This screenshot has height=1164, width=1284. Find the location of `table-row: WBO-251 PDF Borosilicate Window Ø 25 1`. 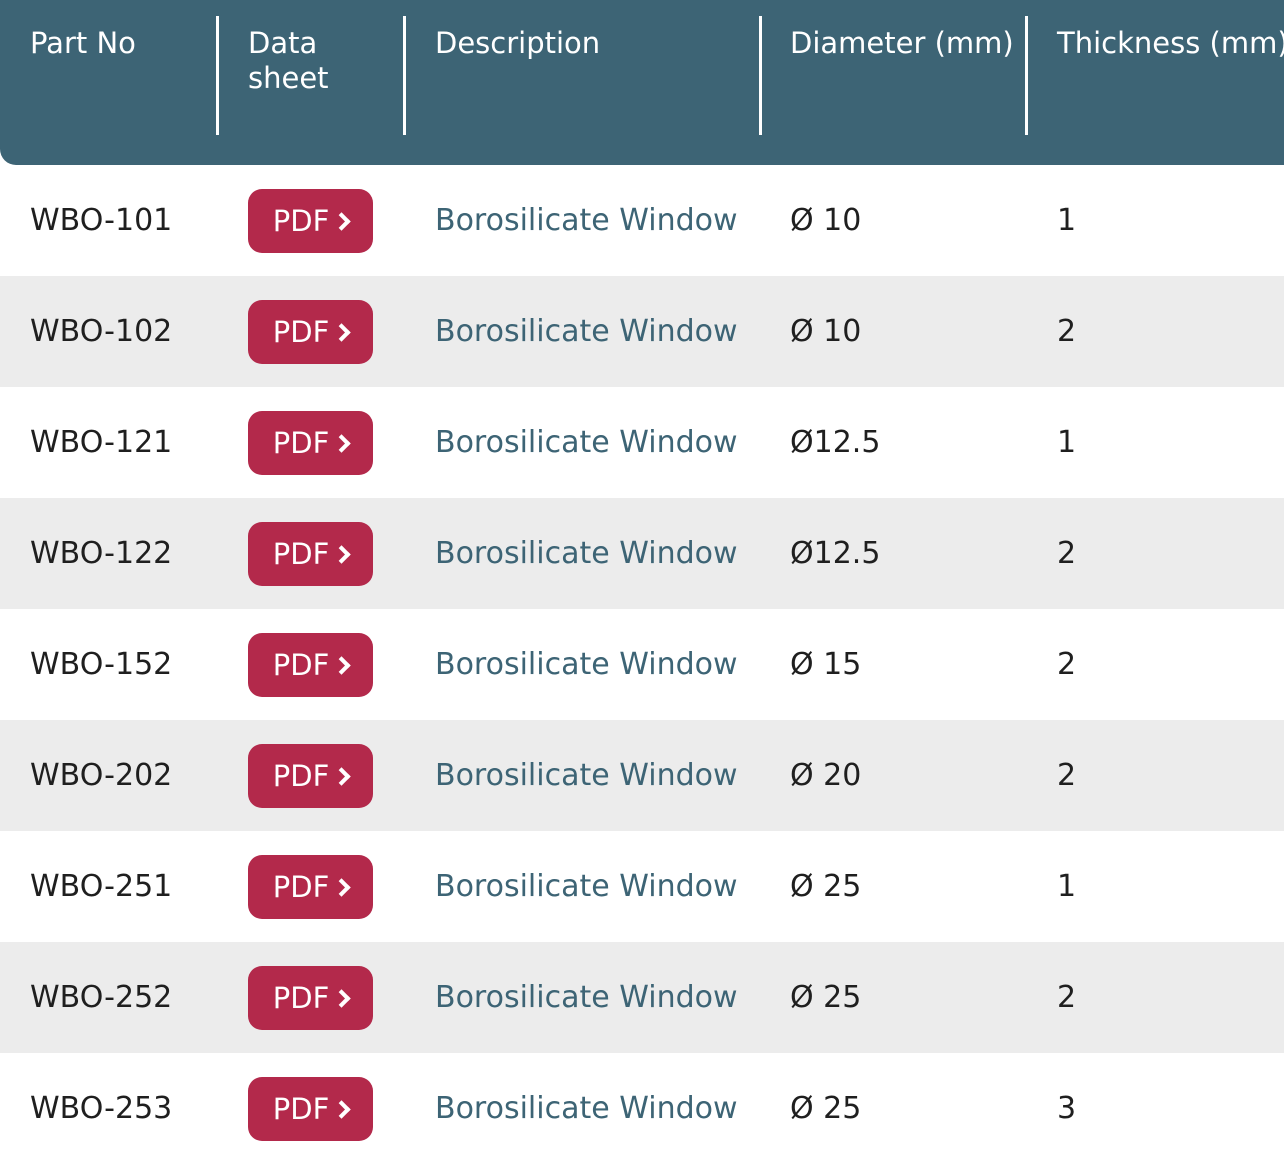

table-row: WBO-251 PDF Borosilicate Window Ø 25 1 is located at coordinates (642, 886).